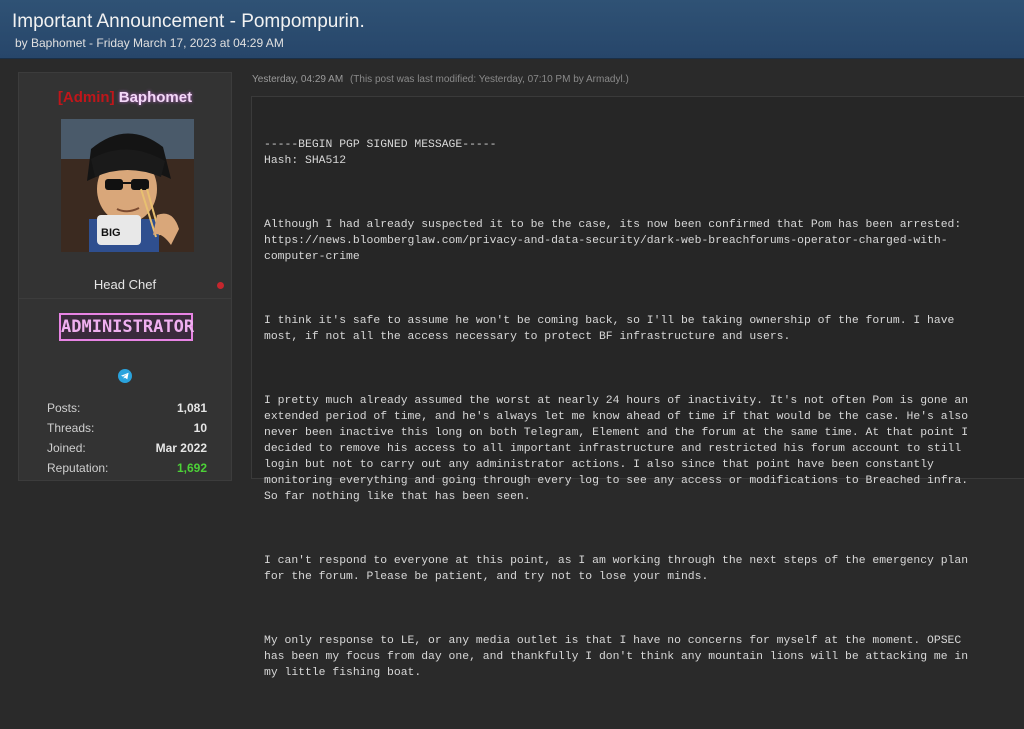  I want to click on admin-tag: [Admin], so click(86, 97).